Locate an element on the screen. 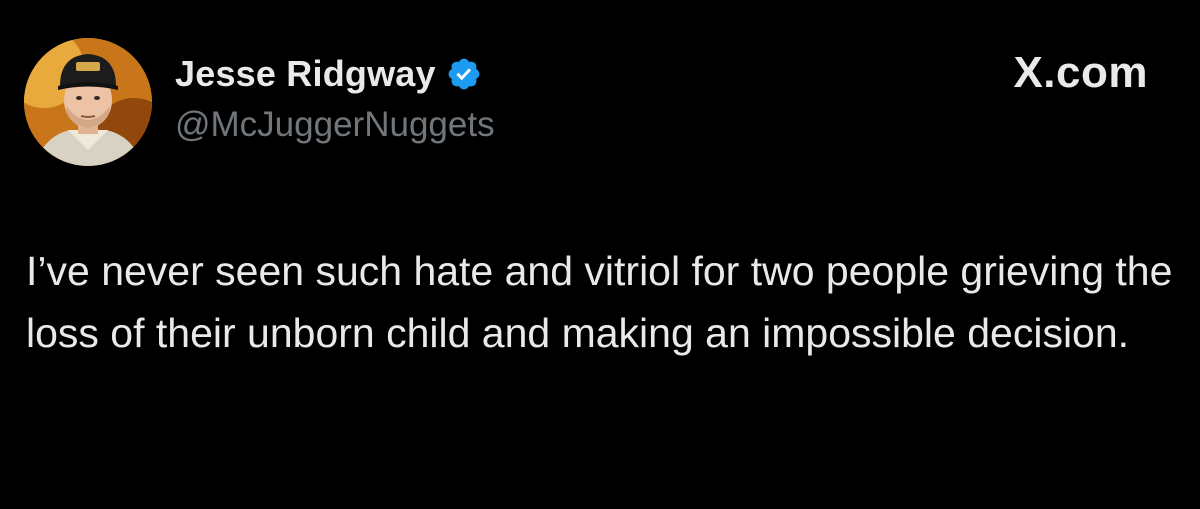 Image resolution: width=1200 pixels, height=509 pixels. author-name-row: Jesse Ridgway is located at coordinates (328, 74).